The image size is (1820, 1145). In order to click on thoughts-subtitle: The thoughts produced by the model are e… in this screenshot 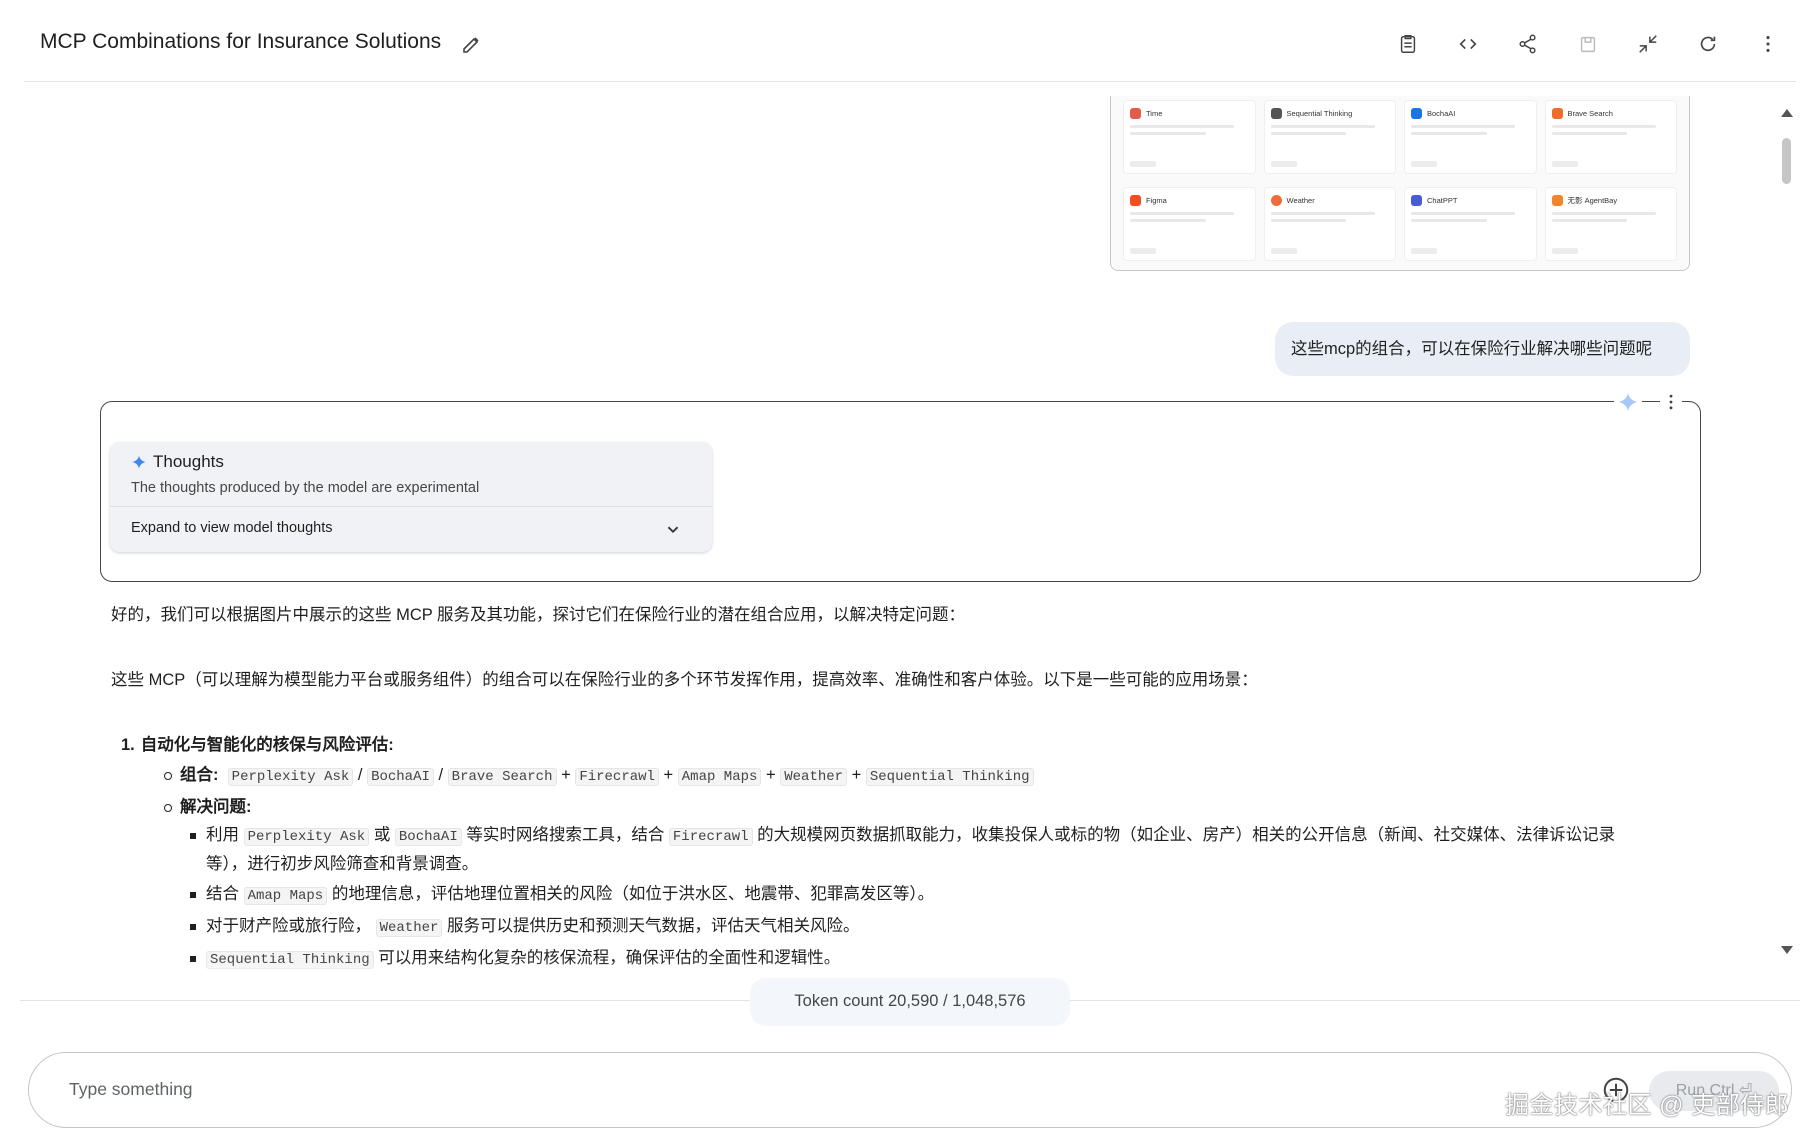, I will do `click(305, 488)`.